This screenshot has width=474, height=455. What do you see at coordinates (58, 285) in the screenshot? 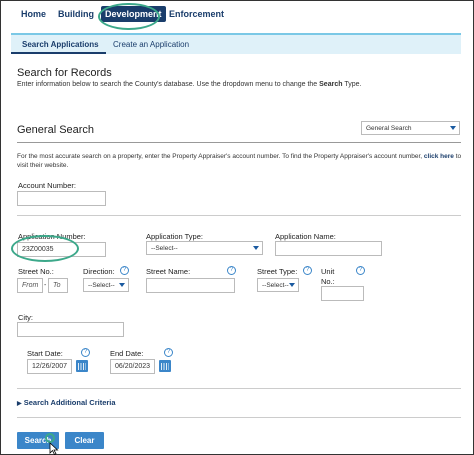
I see `street-to-input: To` at bounding box center [58, 285].